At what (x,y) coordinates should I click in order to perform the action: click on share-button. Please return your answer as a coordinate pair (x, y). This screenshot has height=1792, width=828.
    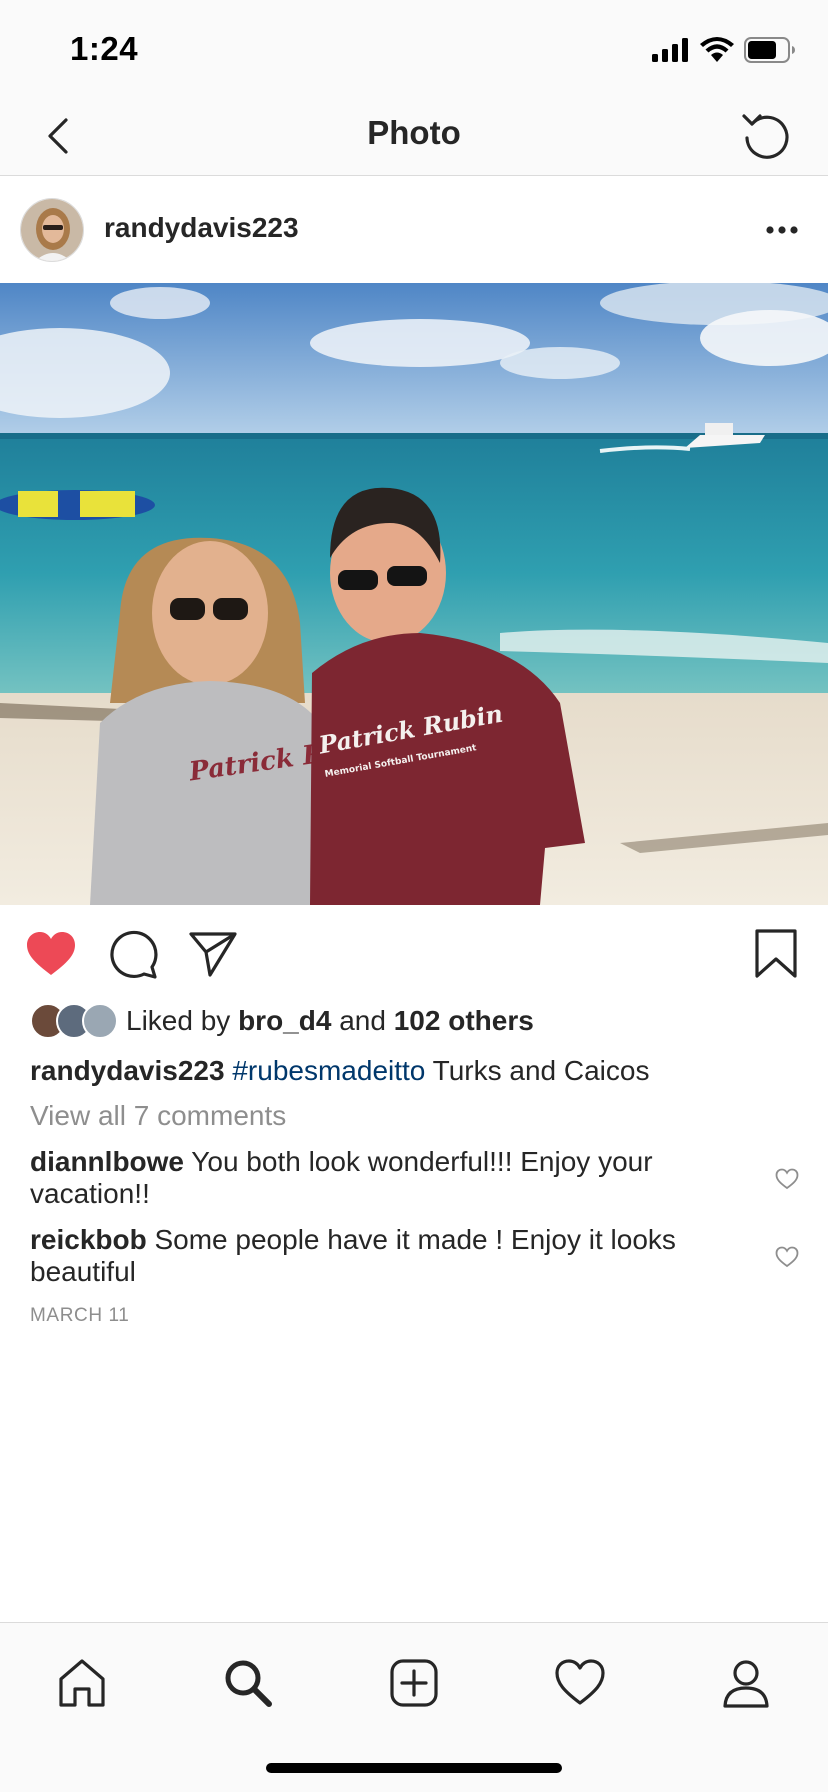
    Looking at the image, I should click on (213, 954).